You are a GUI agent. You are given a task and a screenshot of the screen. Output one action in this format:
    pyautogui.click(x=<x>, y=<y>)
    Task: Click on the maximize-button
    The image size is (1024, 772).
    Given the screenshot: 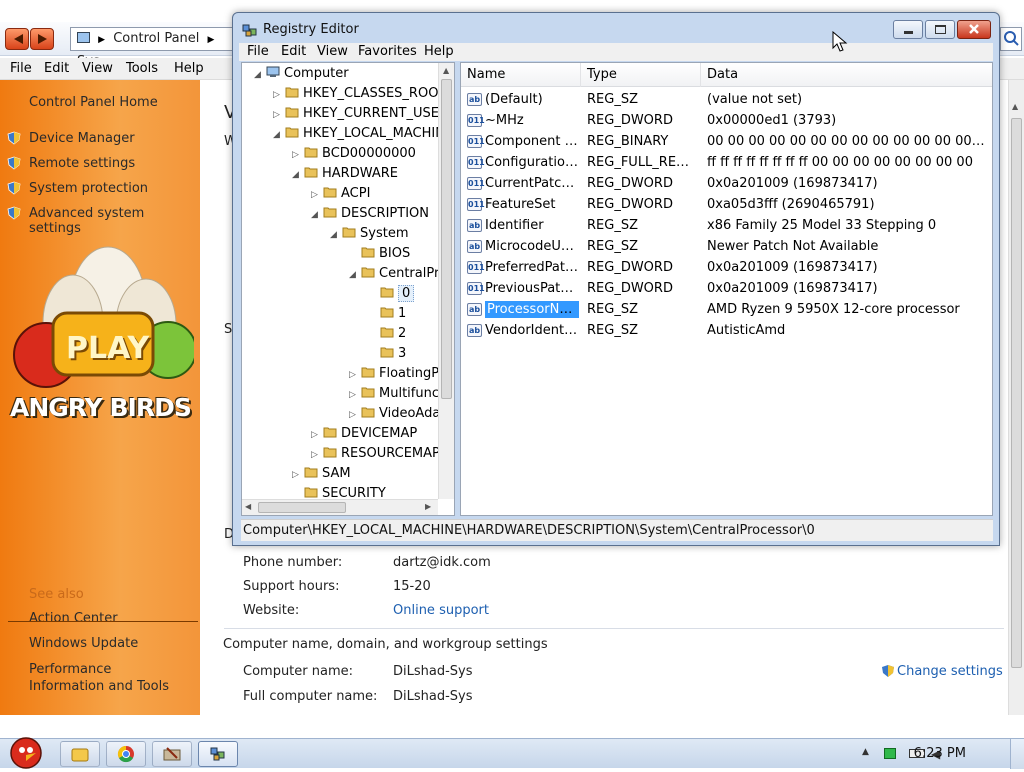 What is the action you would take?
    pyautogui.click(x=940, y=29)
    